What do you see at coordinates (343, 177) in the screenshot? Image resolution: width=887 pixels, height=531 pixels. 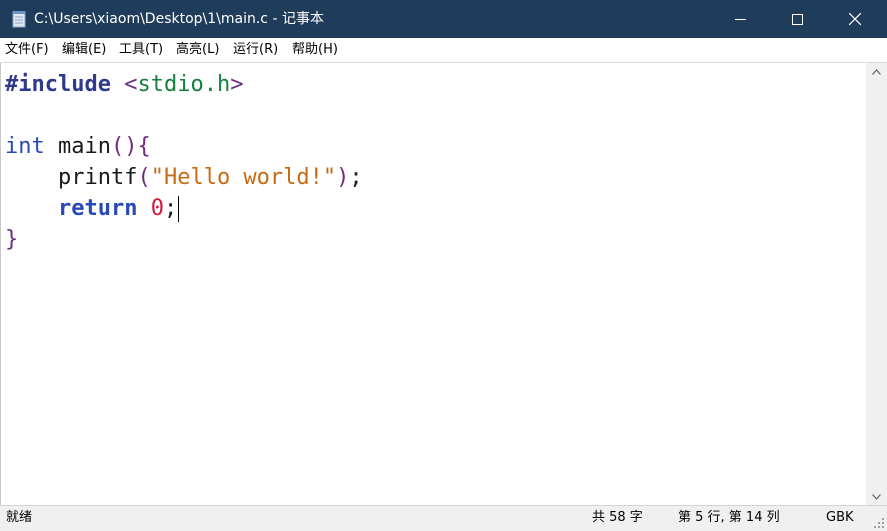 I see `call-close: )` at bounding box center [343, 177].